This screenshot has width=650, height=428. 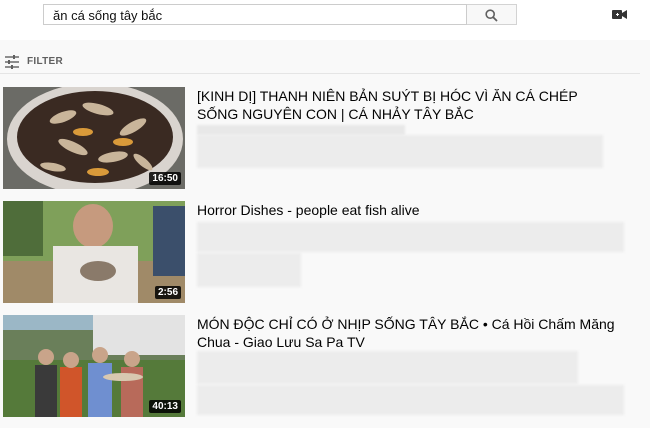 I want to click on video-thumbnail: 16:50, so click(x=94, y=138).